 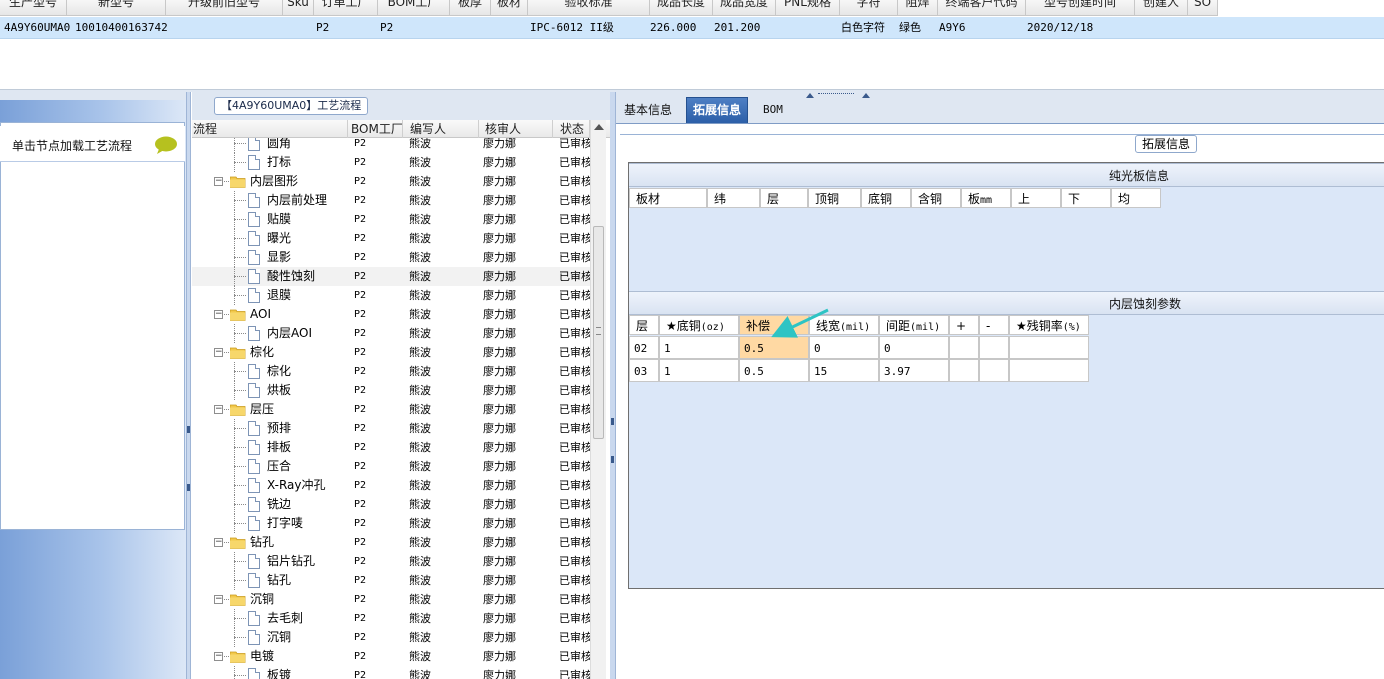 What do you see at coordinates (391, 618) in the screenshot?
I see `tree-node: 去毛刺 P2 熊波 廖力娜 已审核` at bounding box center [391, 618].